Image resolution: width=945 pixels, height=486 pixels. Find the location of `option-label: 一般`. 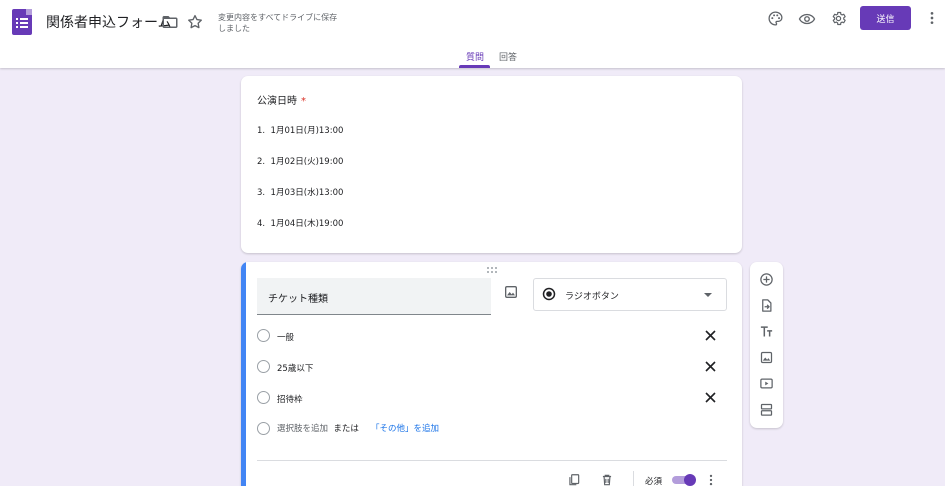

option-label: 一般 is located at coordinates (285, 337).